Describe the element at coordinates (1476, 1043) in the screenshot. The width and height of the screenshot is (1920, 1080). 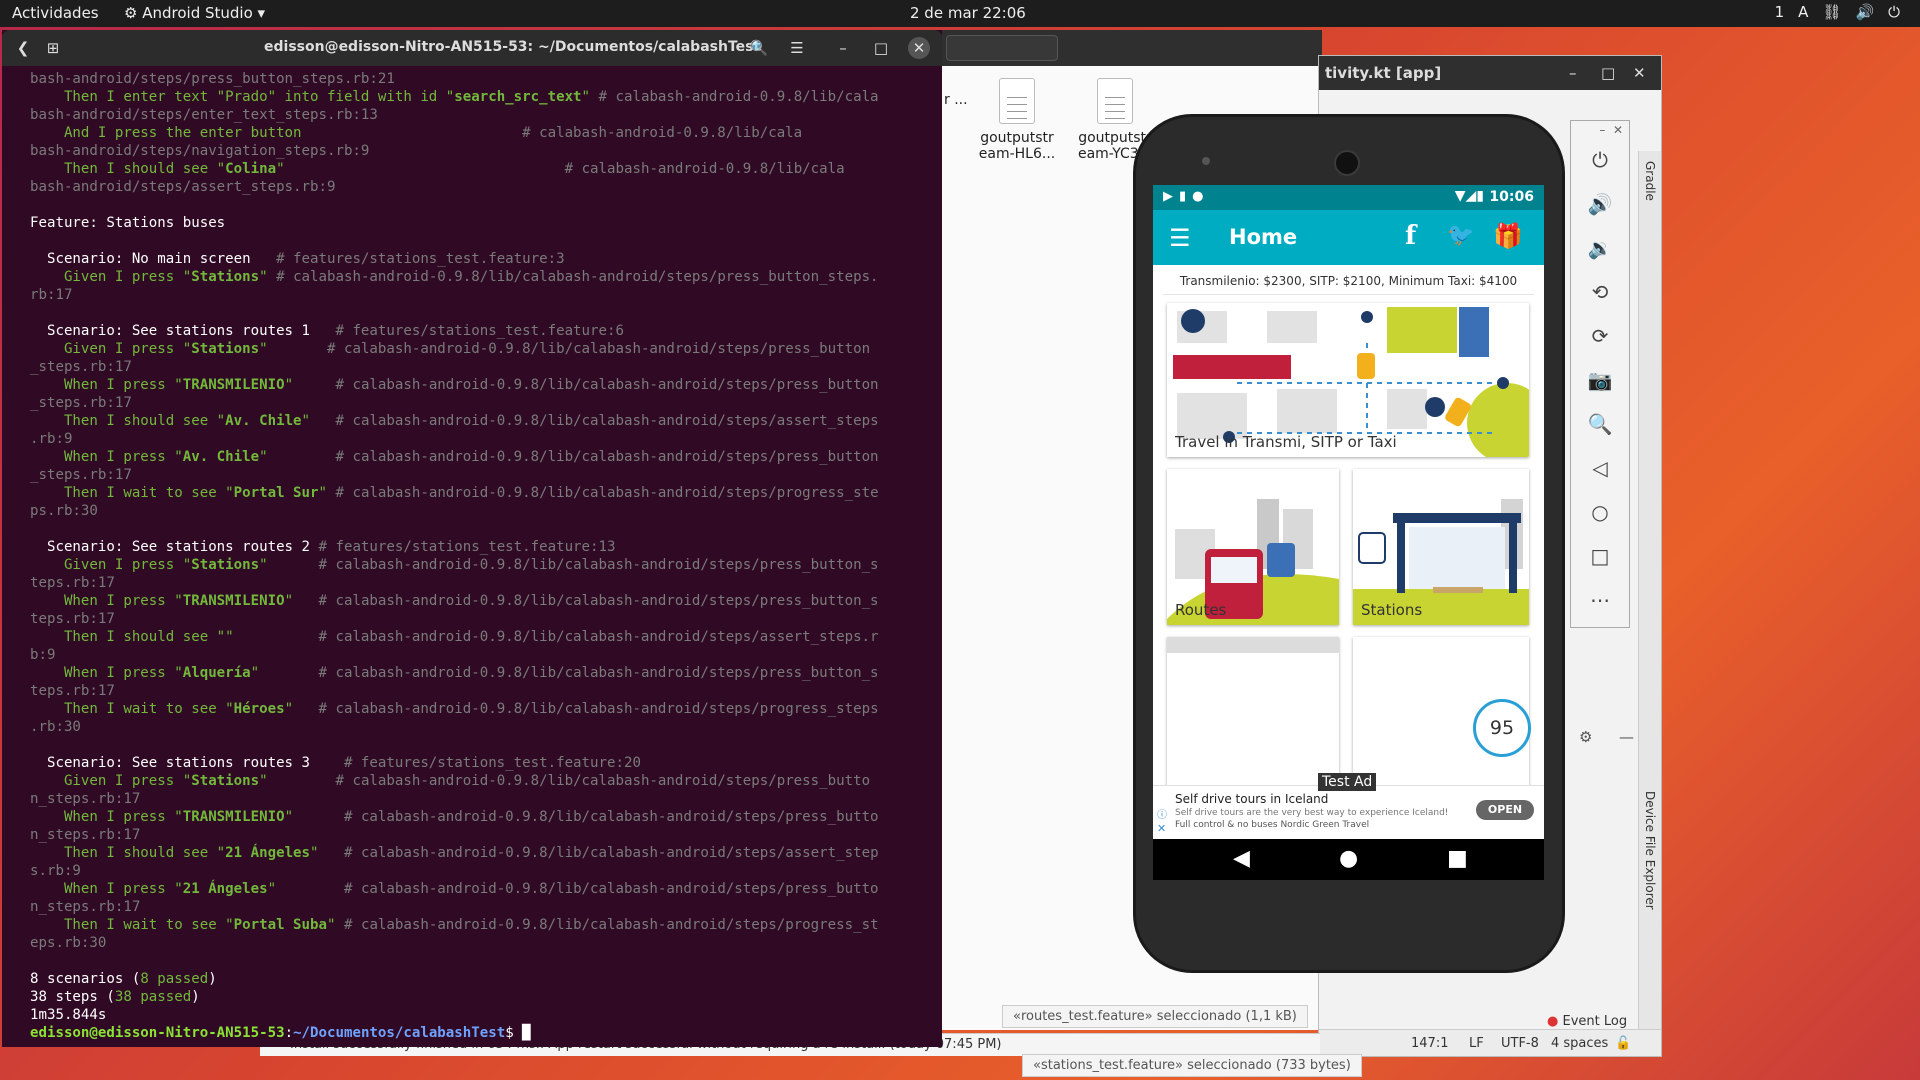
I see `line-ending: LF` at that location.